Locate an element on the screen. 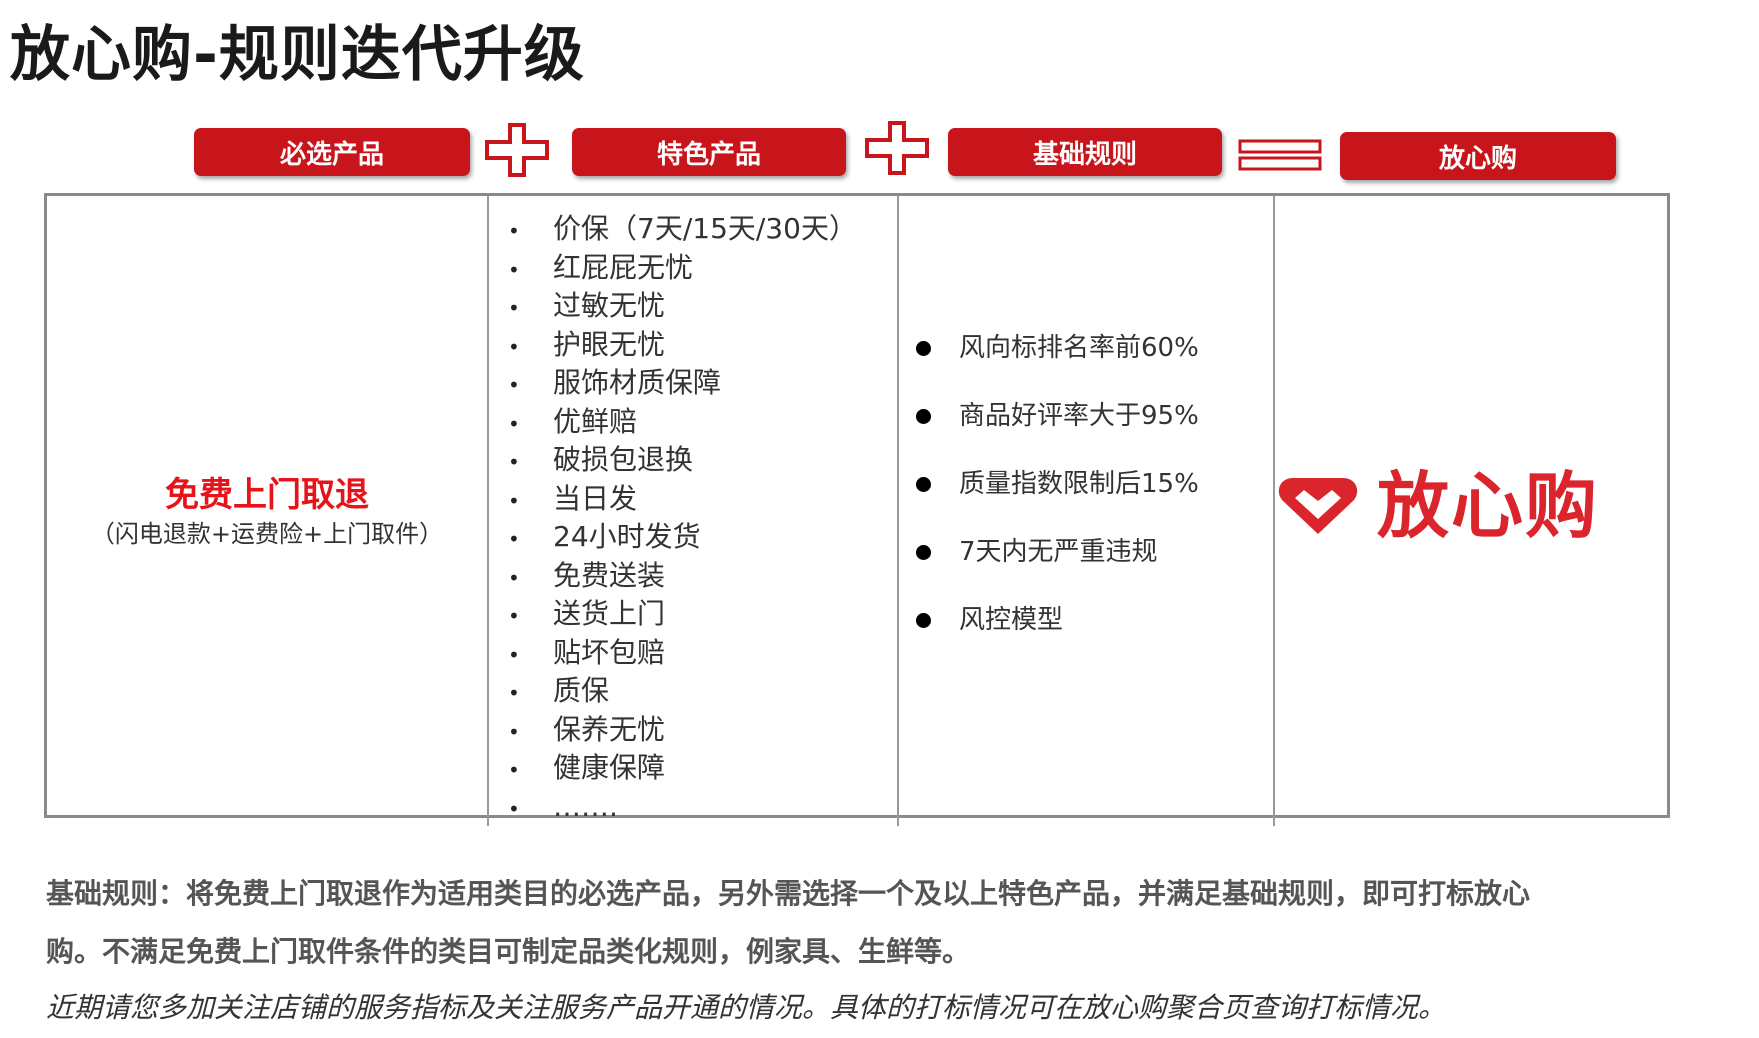 Image resolution: width=1759 pixels, height=1038 pixels. list-item: • 24小时发货 is located at coordinates (604, 536).